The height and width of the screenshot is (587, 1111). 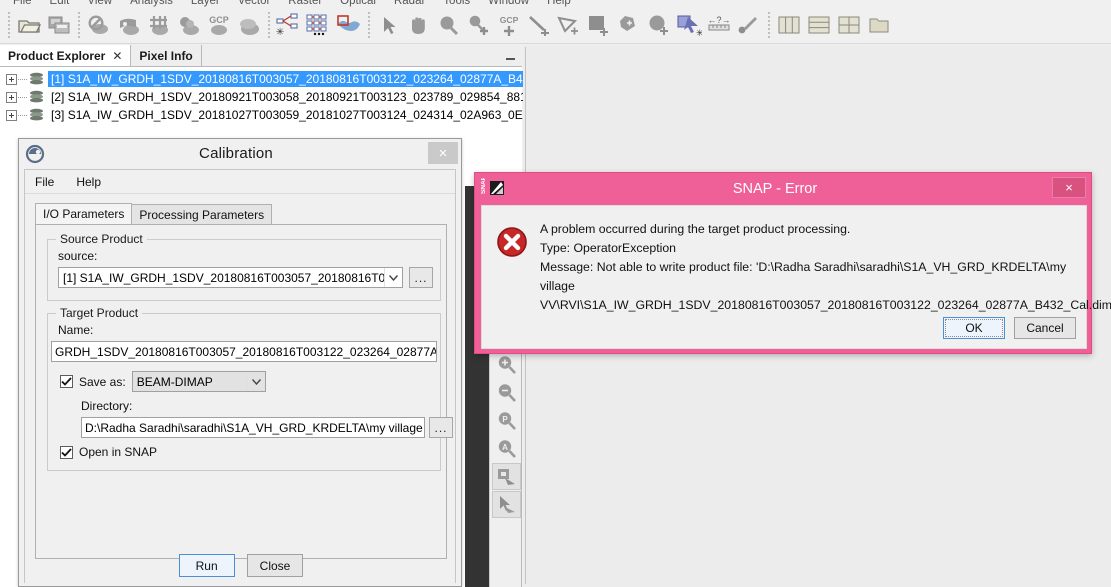 What do you see at coordinates (456, 3) in the screenshot?
I see `menu-item-tools: Tools` at bounding box center [456, 3].